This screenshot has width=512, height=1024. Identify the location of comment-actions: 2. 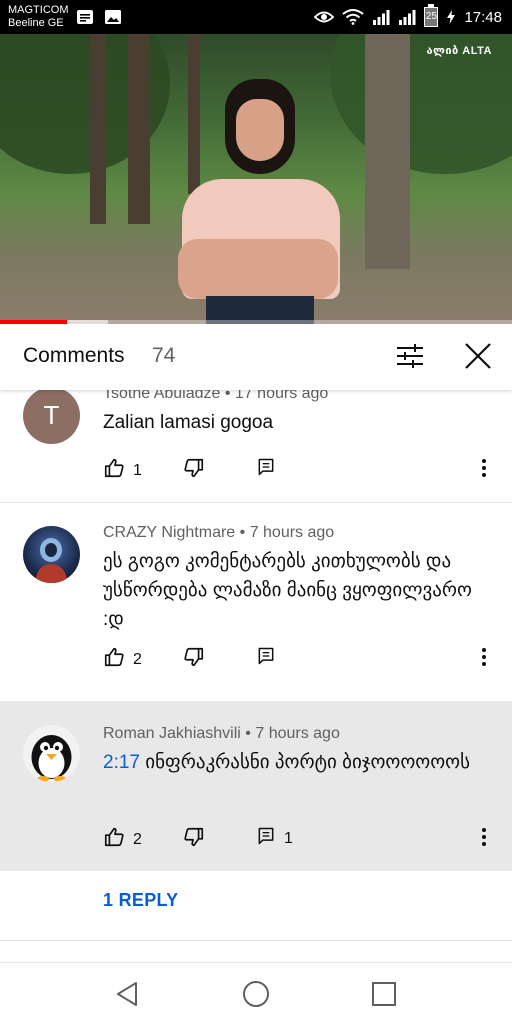
(303, 658).